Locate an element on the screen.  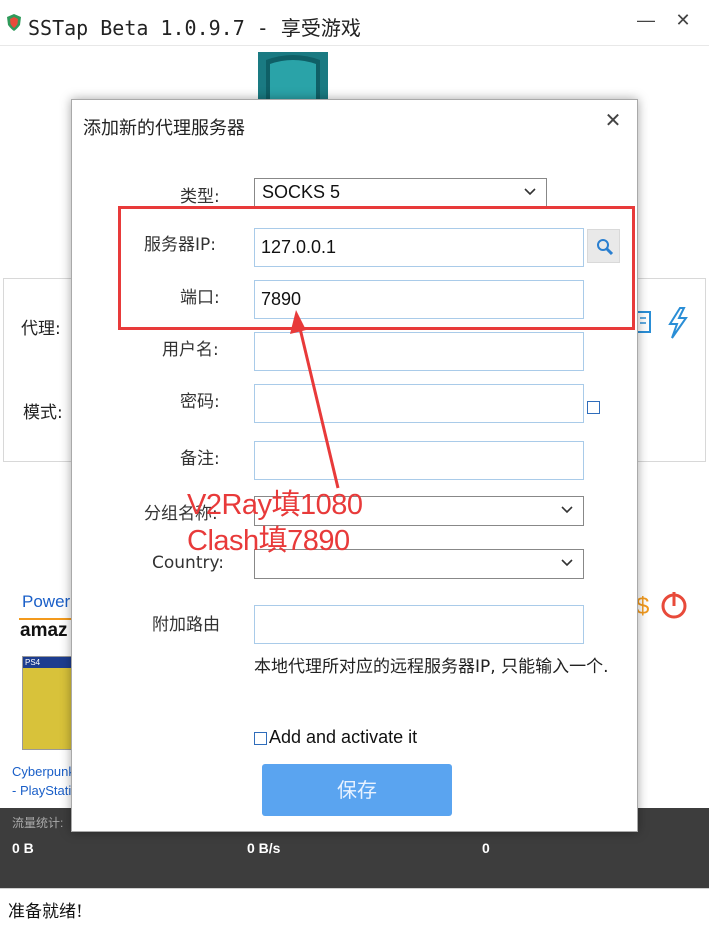
dialog-close-button: ✕ is located at coordinates (613, 121).